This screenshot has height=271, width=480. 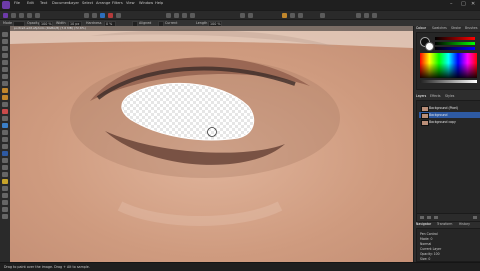 I want to click on secondary-colour-swatch, so click(x=429, y=46).